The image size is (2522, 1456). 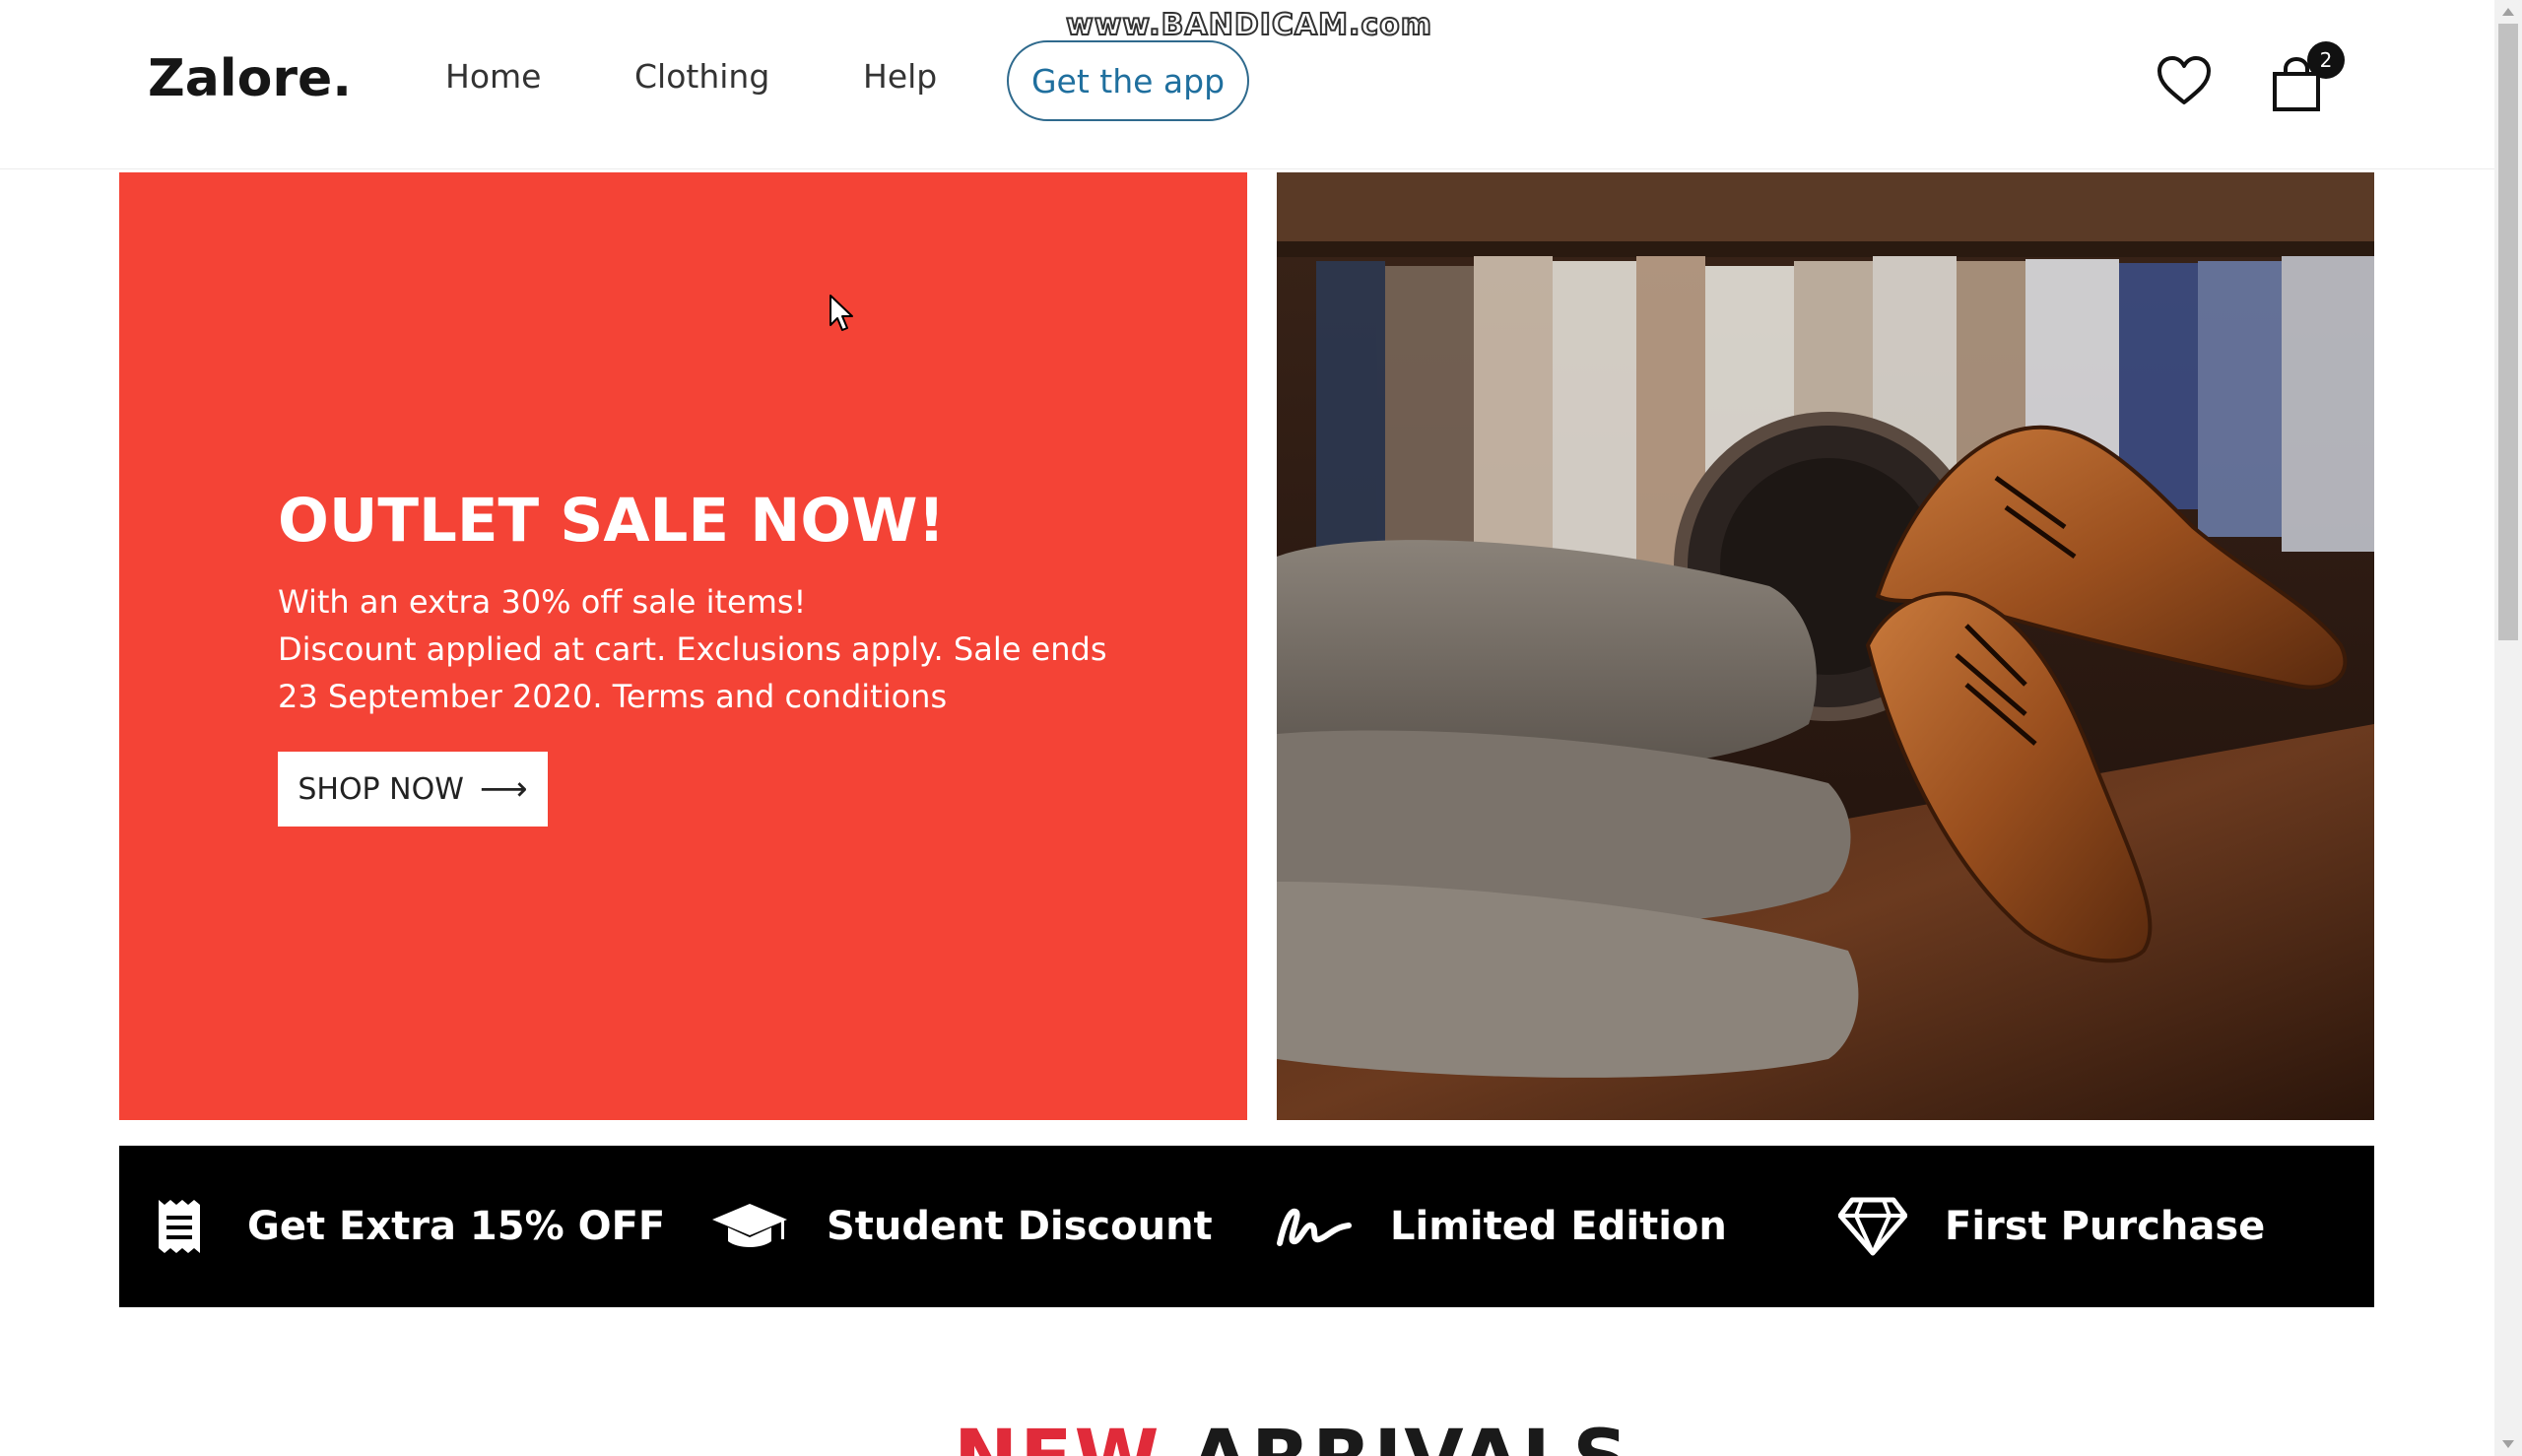 I want to click on nav-clothing: Clothing, so click(x=701, y=76).